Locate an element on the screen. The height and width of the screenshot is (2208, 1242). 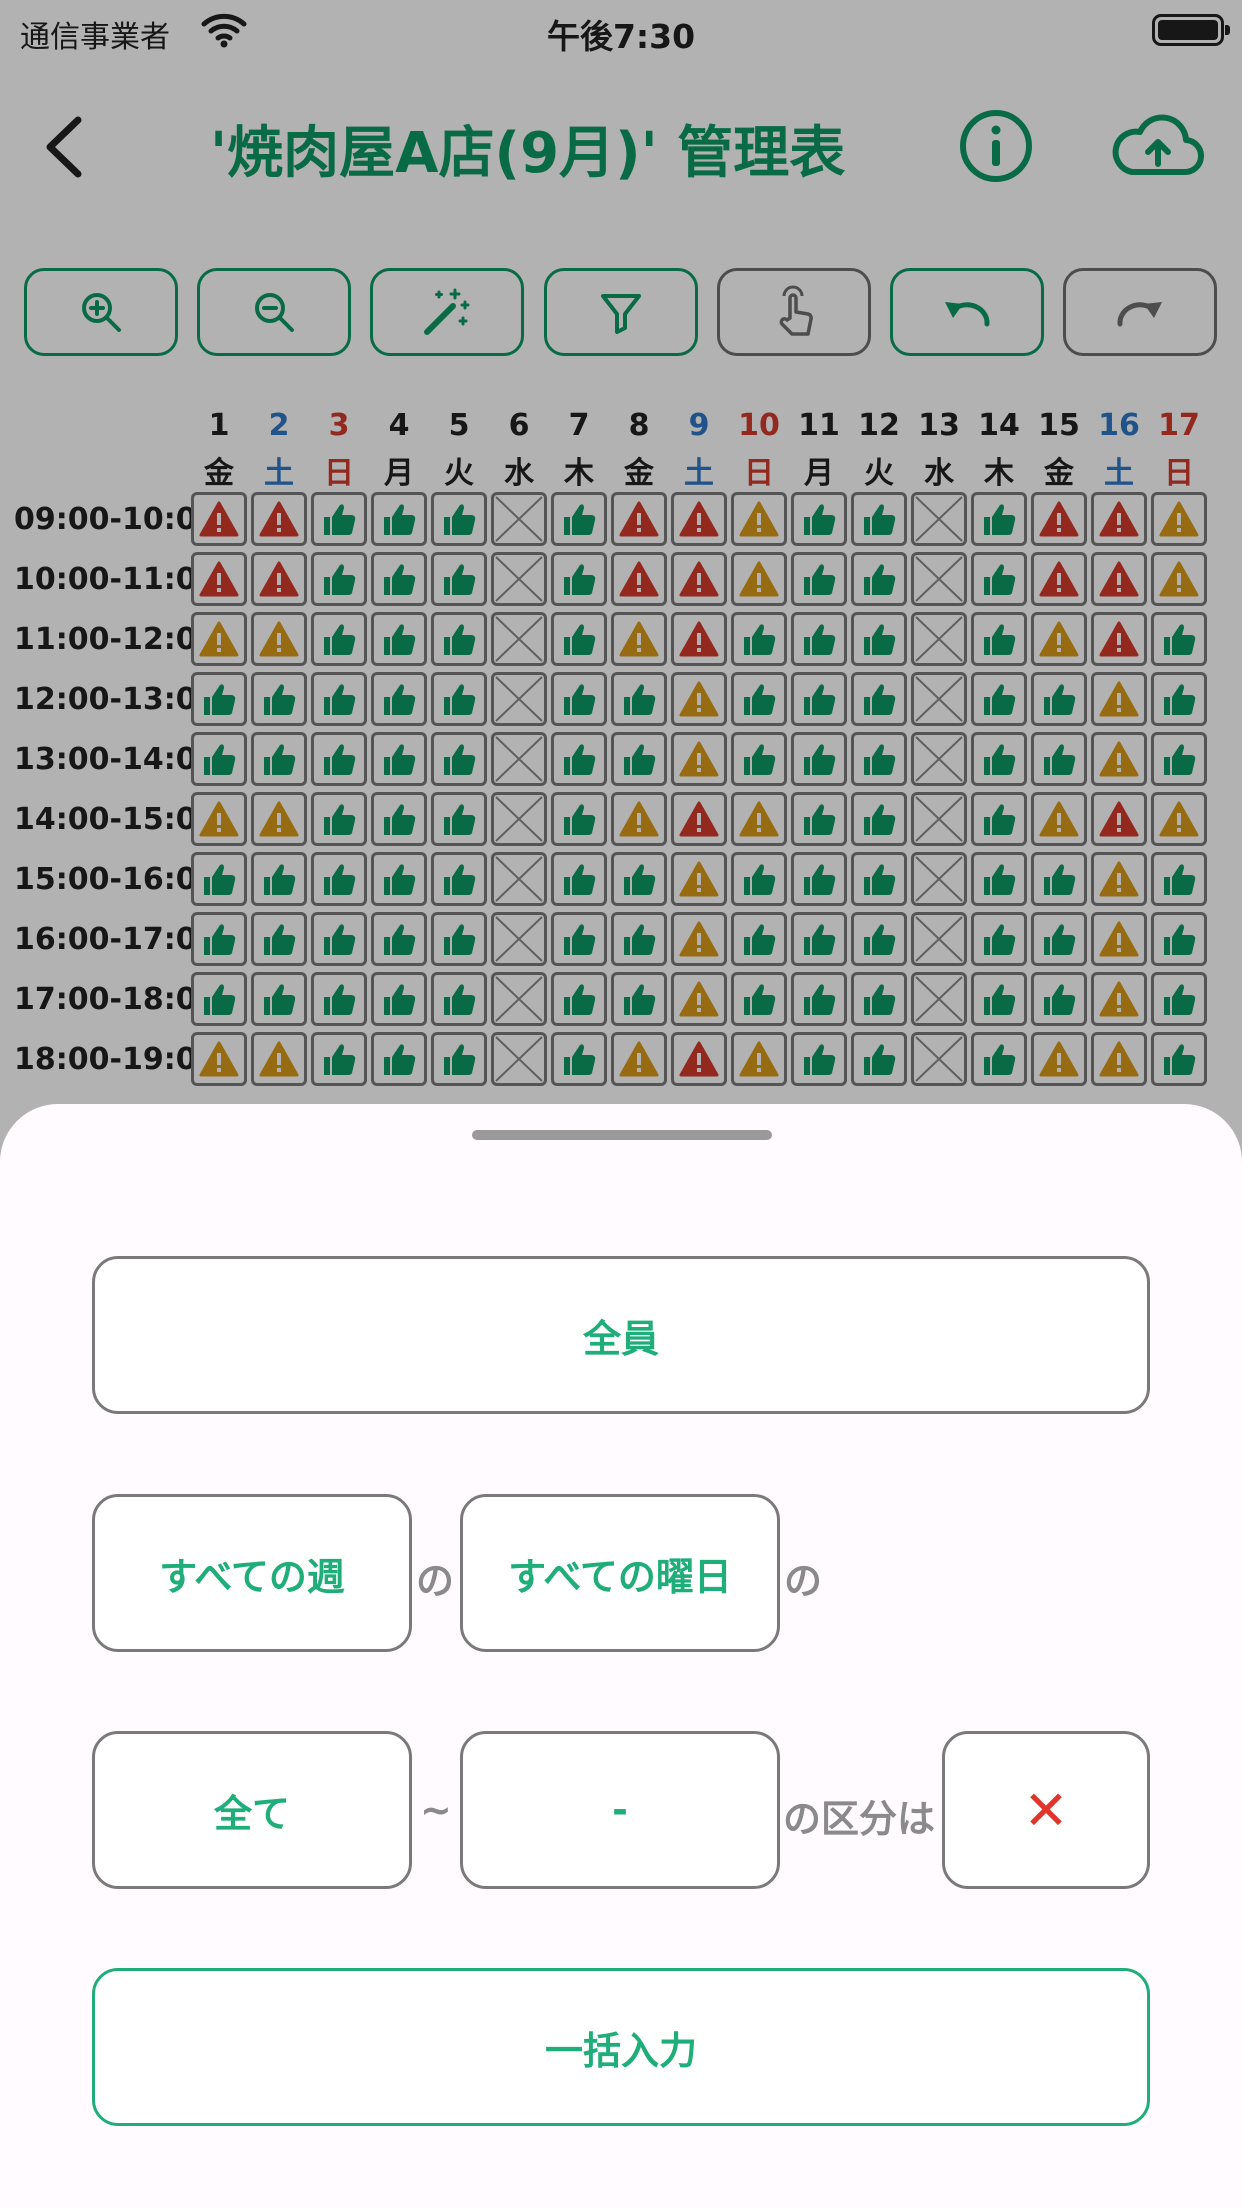
connector-no-1: の is located at coordinates (435, 1581).